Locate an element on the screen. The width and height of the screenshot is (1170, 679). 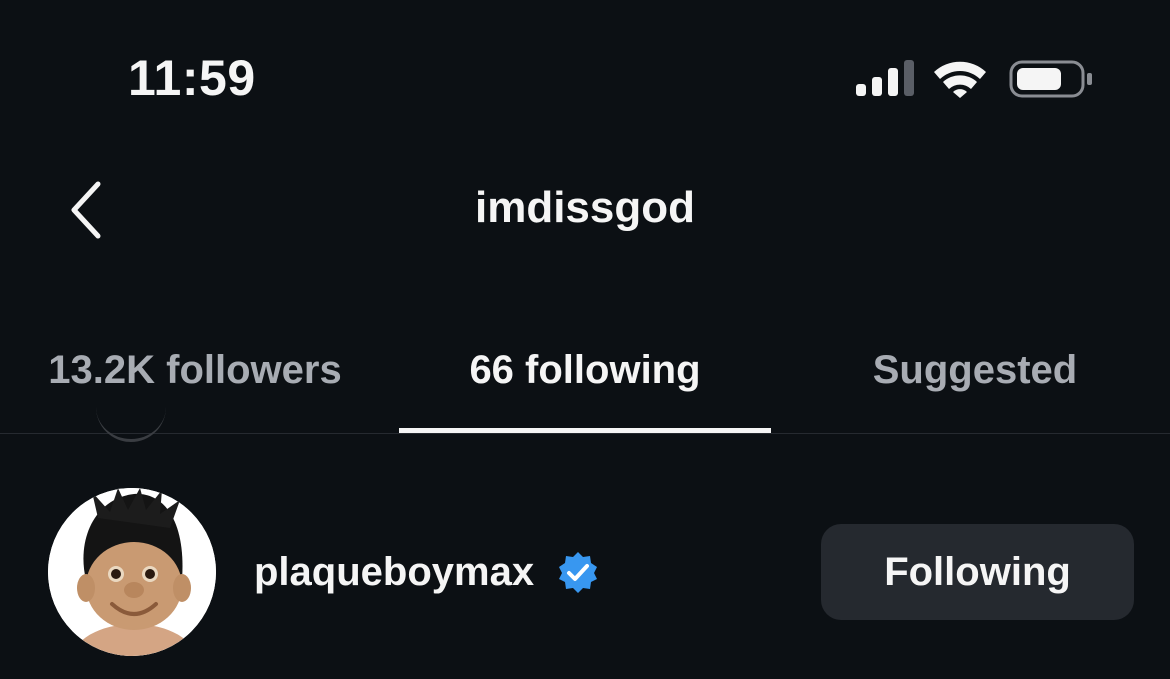
page-title: imdissgod is located at coordinates (585, 207).